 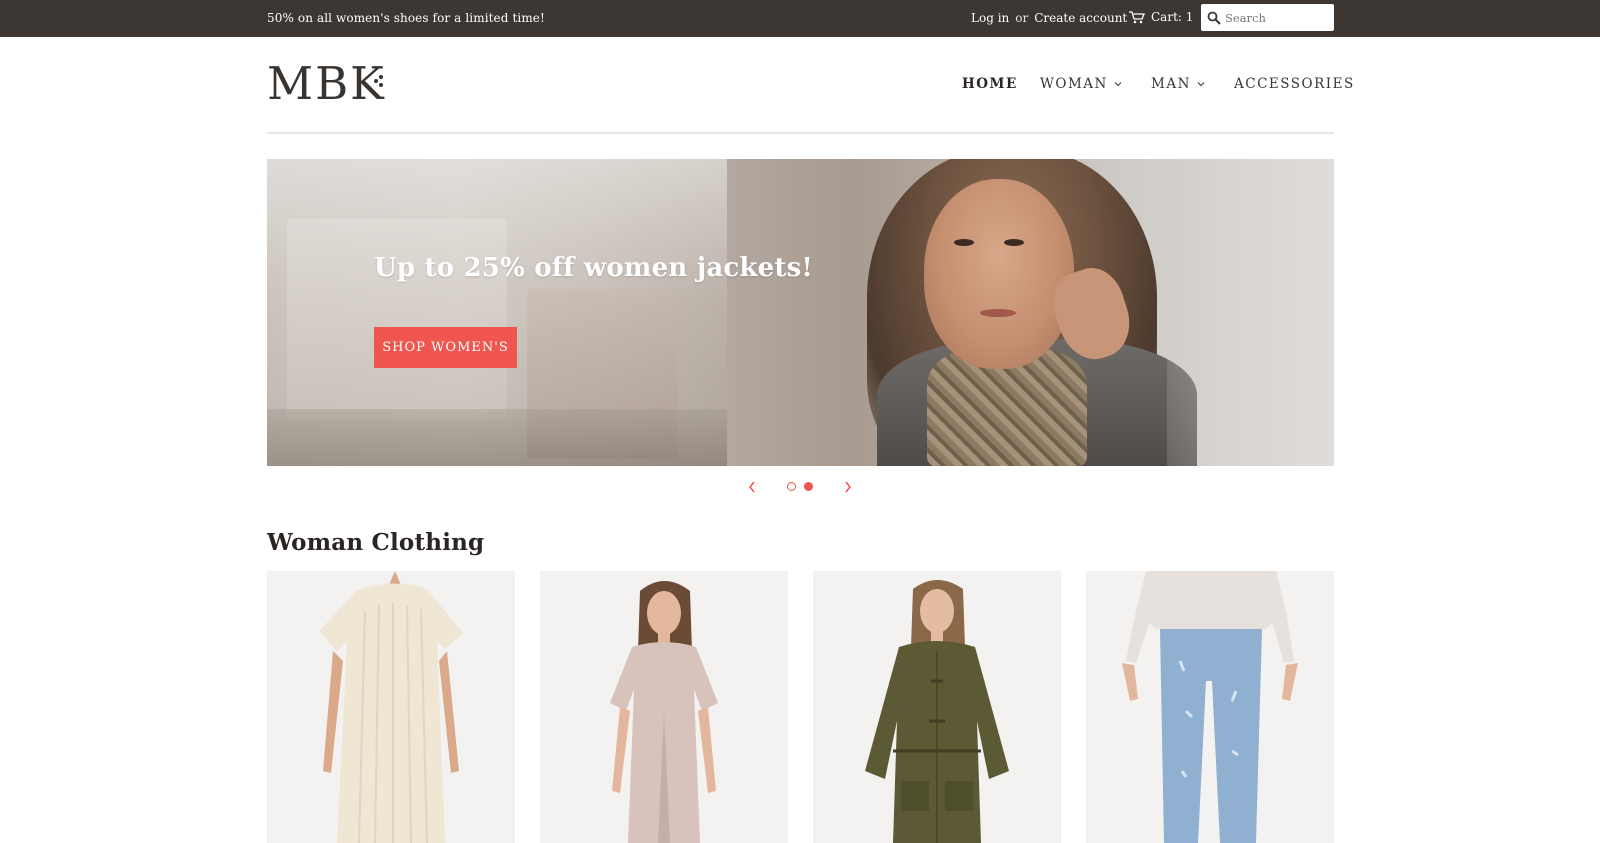 I want to click on nav-man: MAN, so click(x=1178, y=84).